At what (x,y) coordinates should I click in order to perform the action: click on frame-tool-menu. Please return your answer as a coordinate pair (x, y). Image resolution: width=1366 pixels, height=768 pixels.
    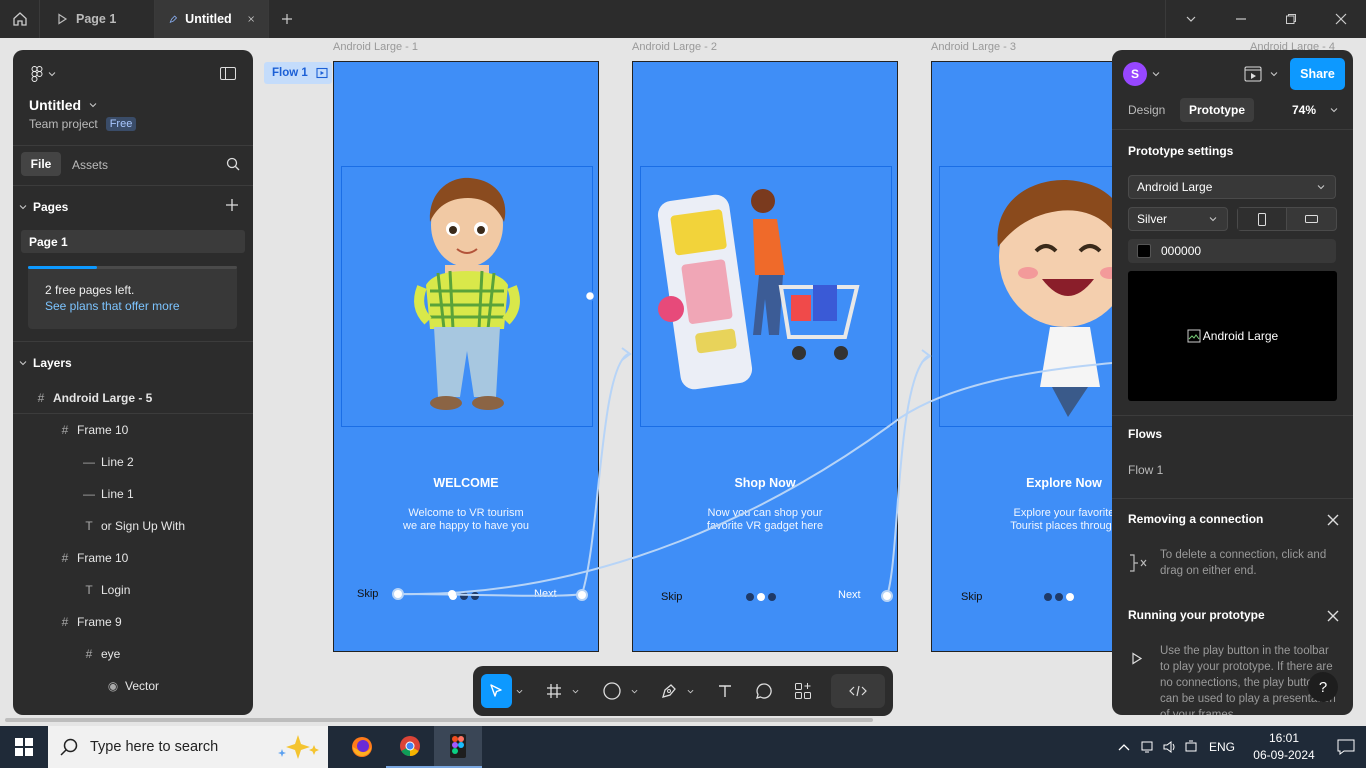
    Looking at the image, I should click on (576, 691).